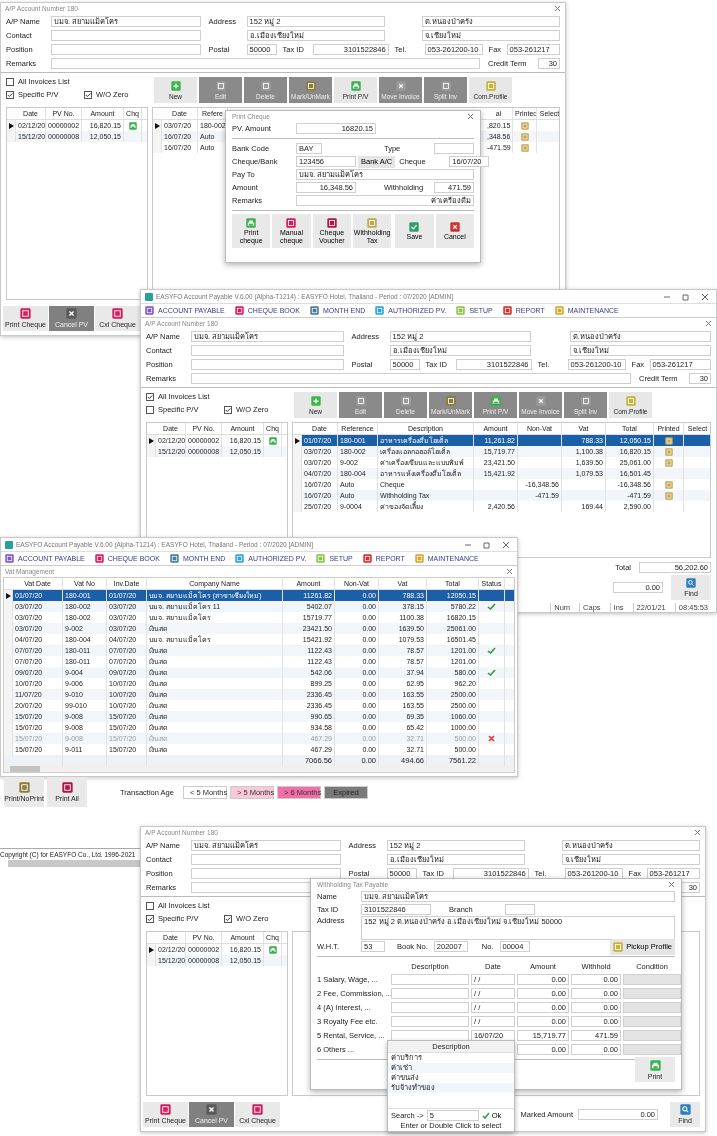  Describe the element at coordinates (454, 148) in the screenshot. I see `type-dropdown` at that location.